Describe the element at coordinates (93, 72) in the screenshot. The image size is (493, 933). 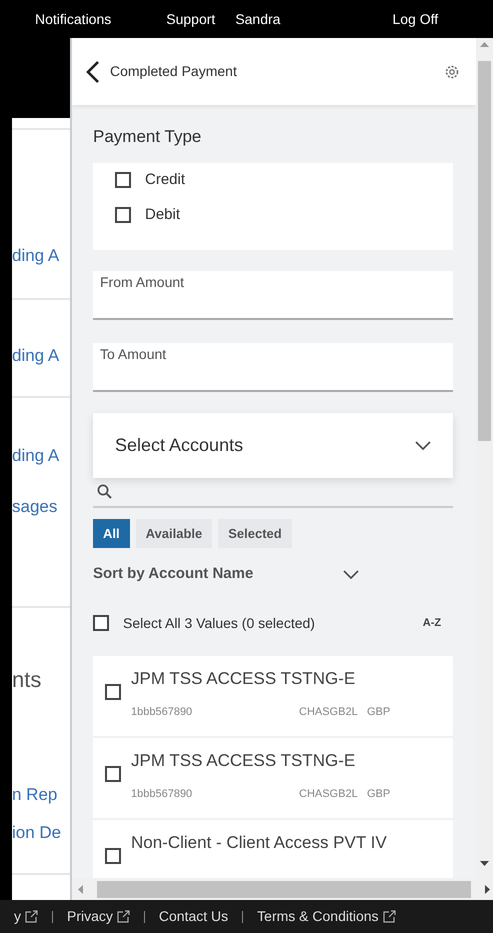
I see `back-icon` at that location.